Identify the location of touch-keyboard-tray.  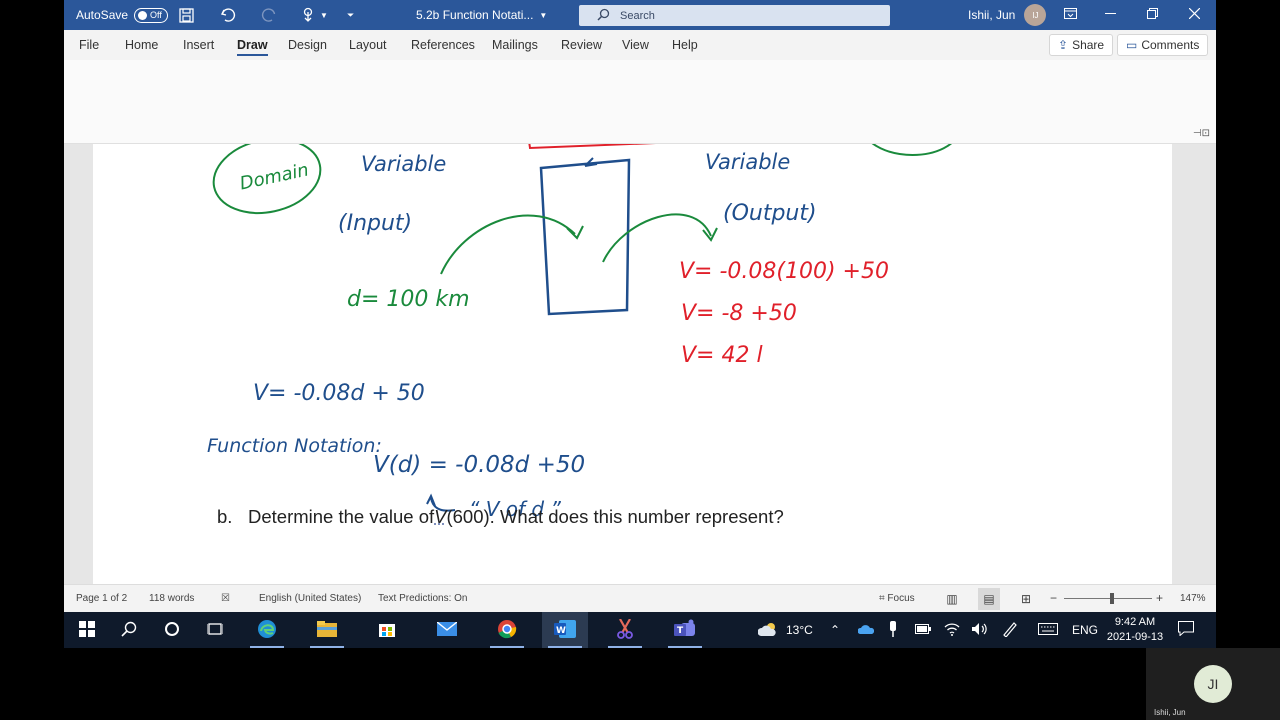
(1048, 630).